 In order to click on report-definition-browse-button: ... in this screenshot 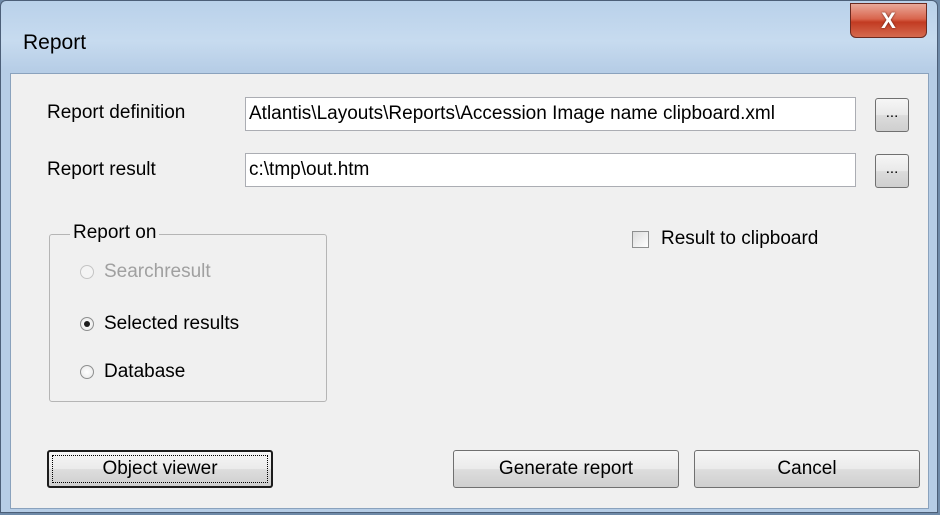, I will do `click(892, 115)`.